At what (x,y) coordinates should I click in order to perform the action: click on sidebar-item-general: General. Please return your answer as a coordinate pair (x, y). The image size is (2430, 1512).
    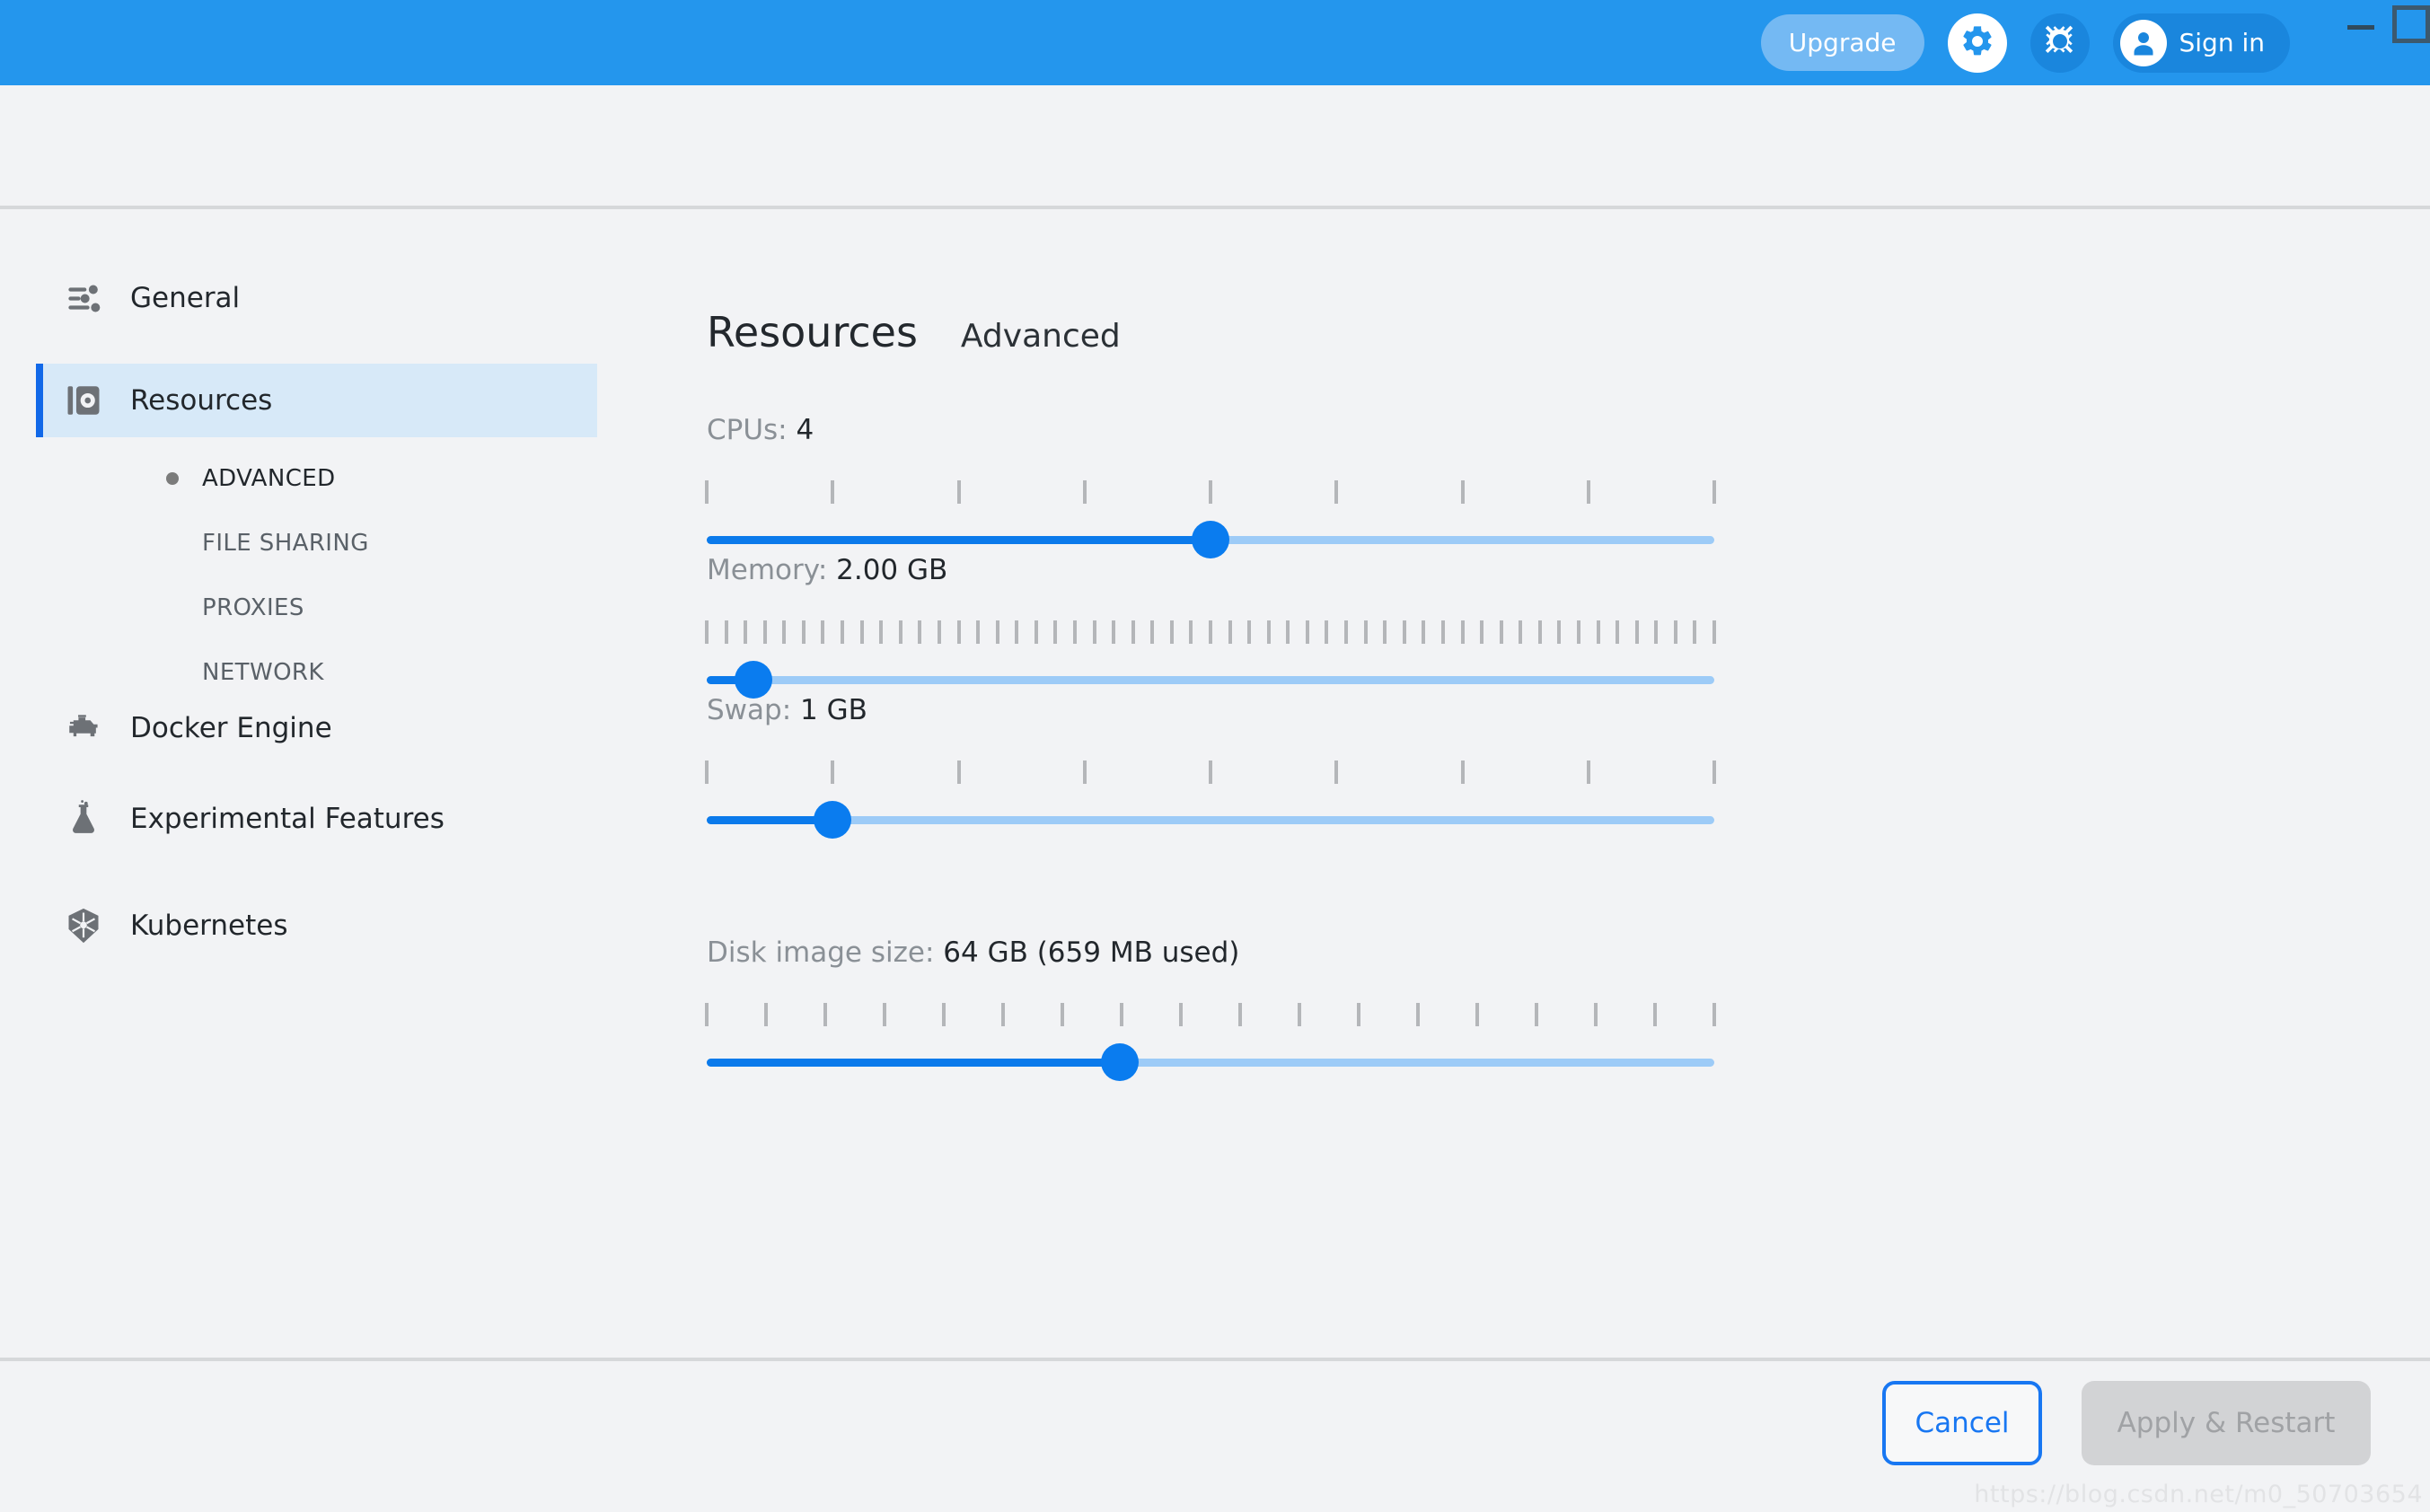
    Looking at the image, I should click on (316, 298).